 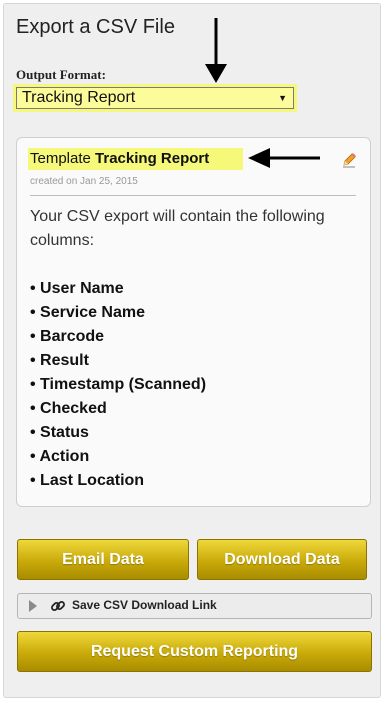 I want to click on column-item: • Action, so click(x=60, y=456).